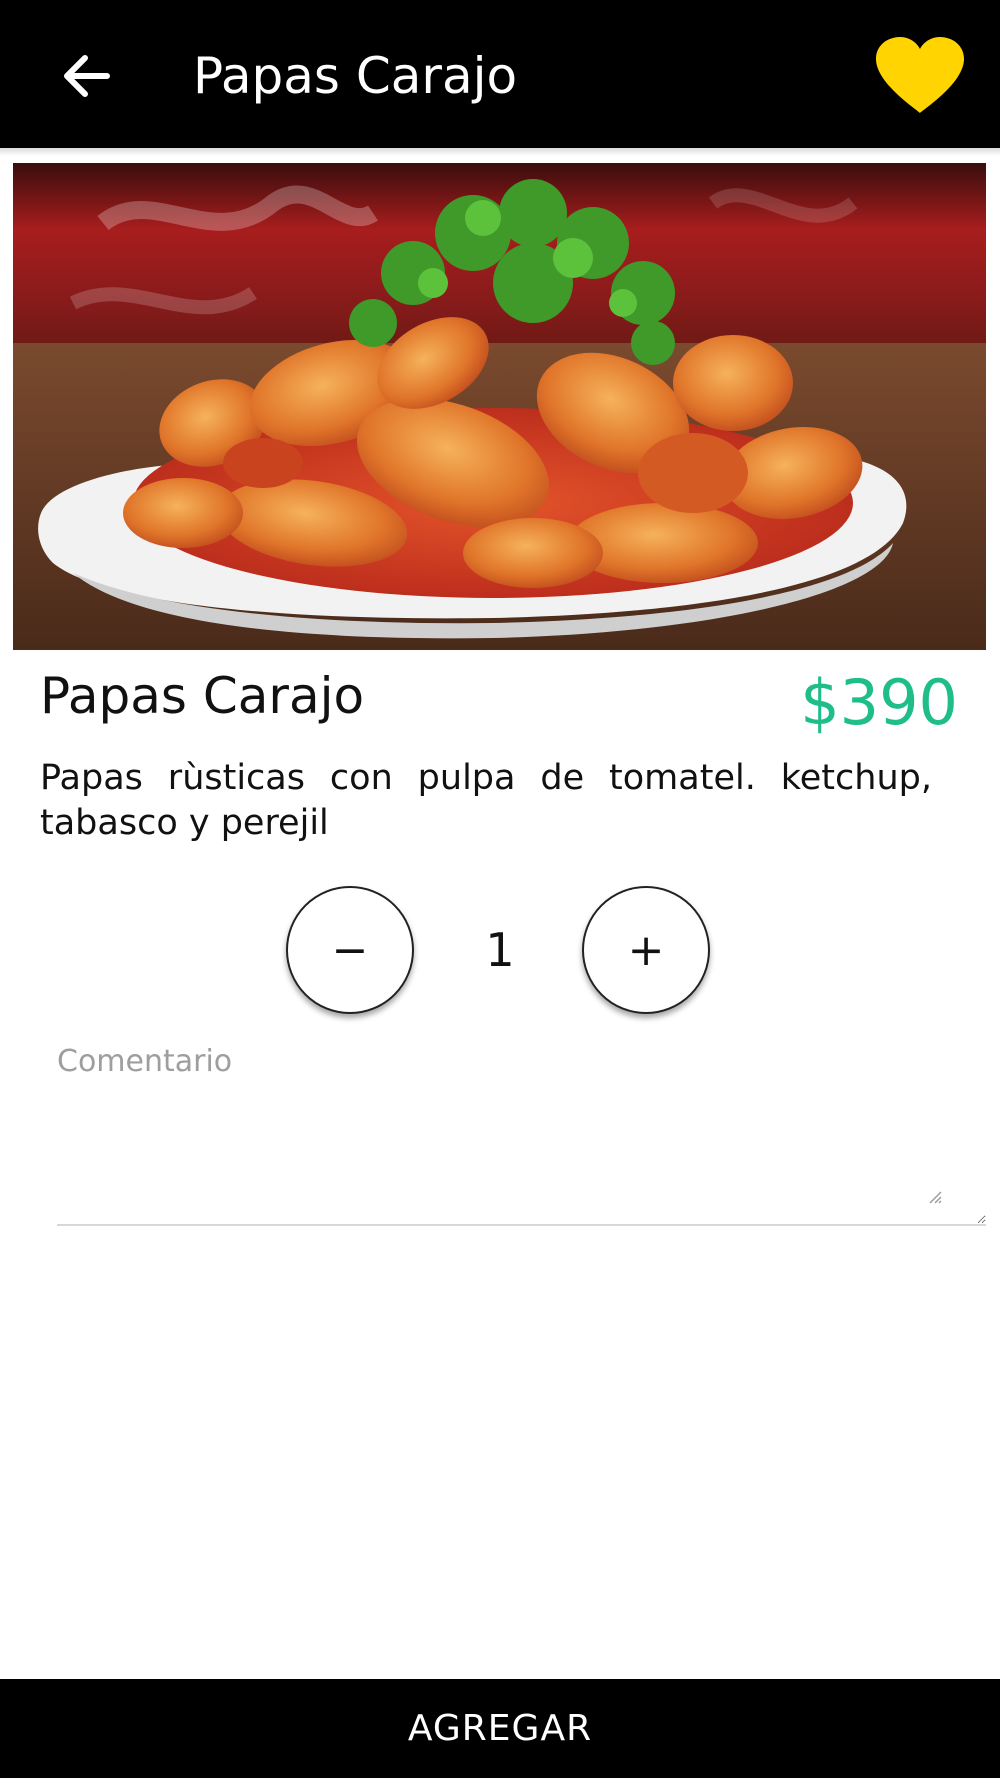  I want to click on increase-quantity-button: +, so click(646, 950).